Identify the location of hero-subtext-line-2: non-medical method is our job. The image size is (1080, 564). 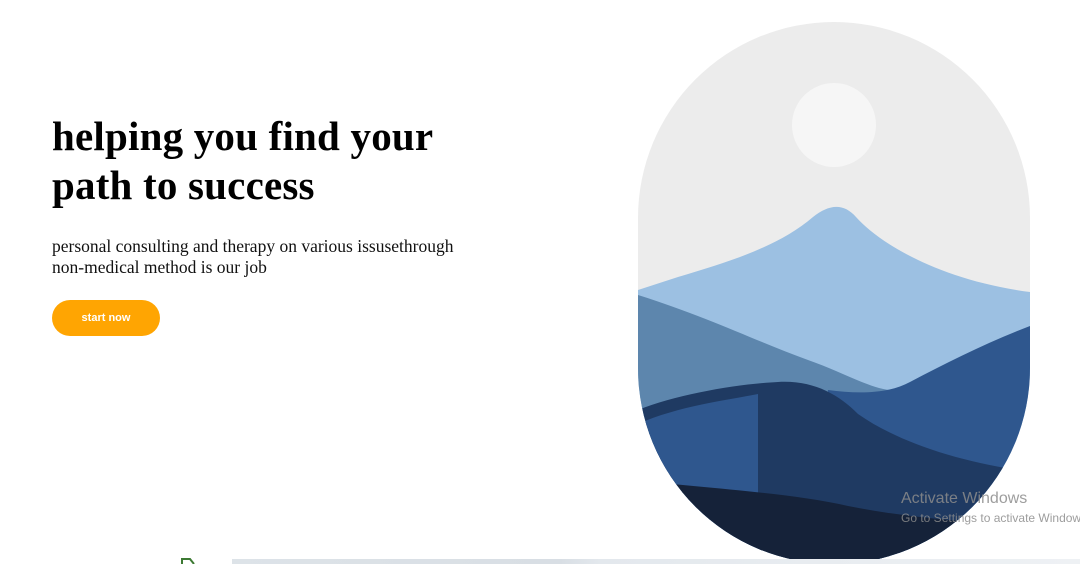
(159, 267).